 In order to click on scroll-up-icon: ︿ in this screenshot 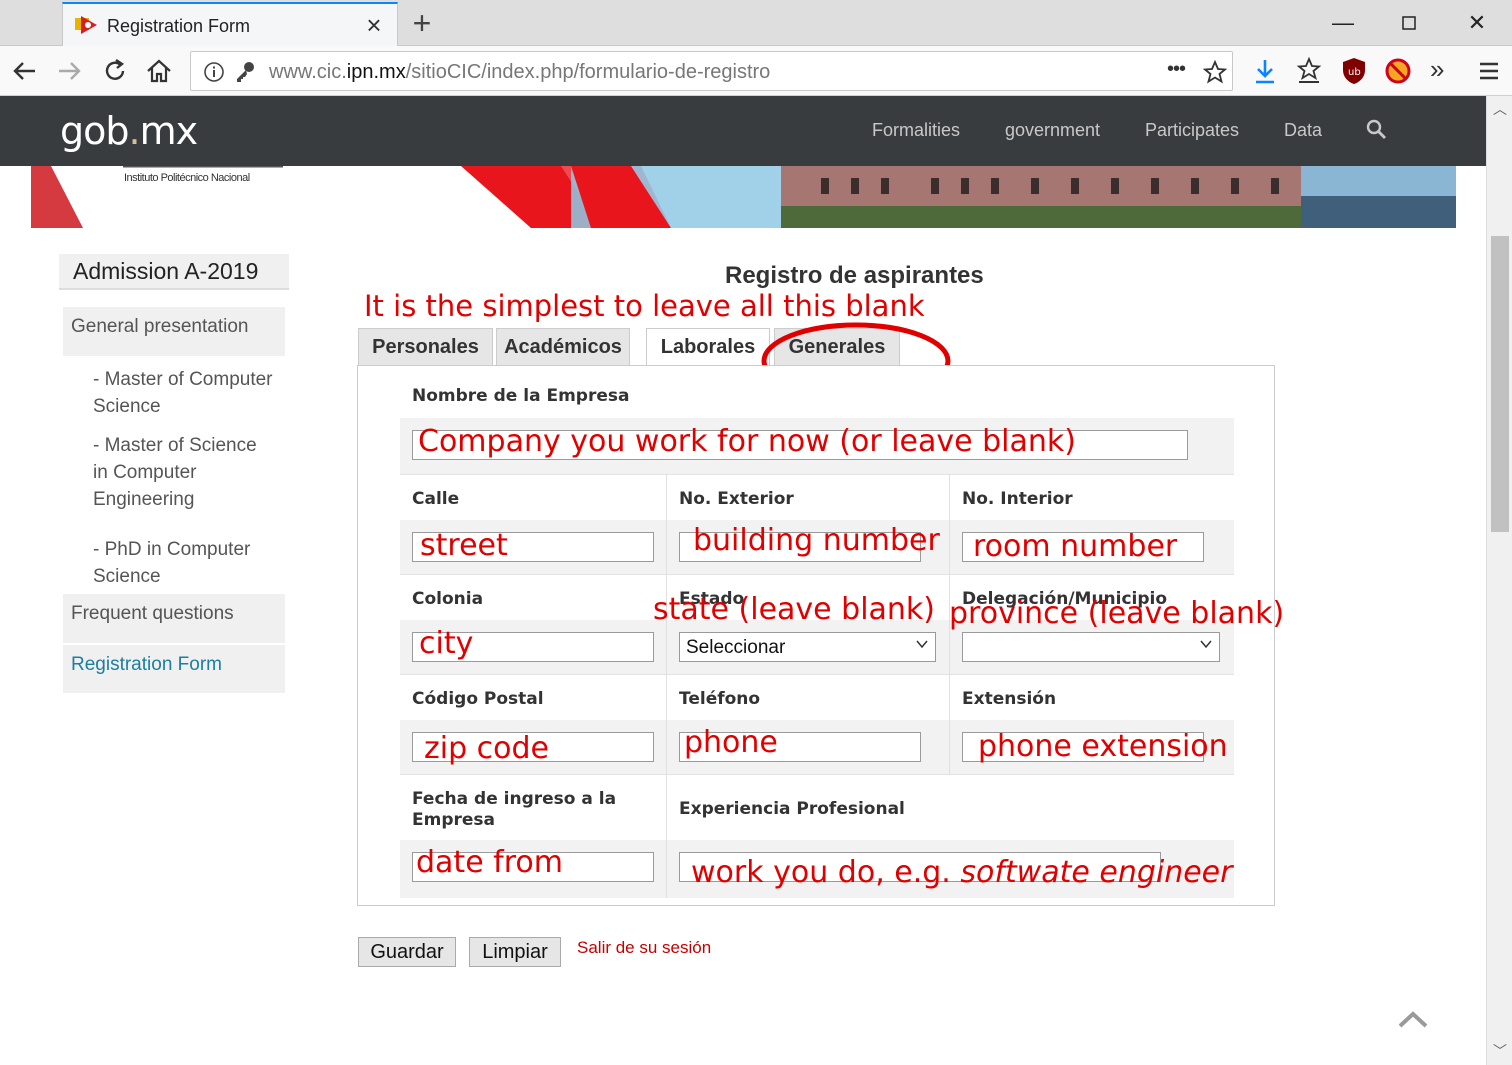, I will do `click(1499, 109)`.